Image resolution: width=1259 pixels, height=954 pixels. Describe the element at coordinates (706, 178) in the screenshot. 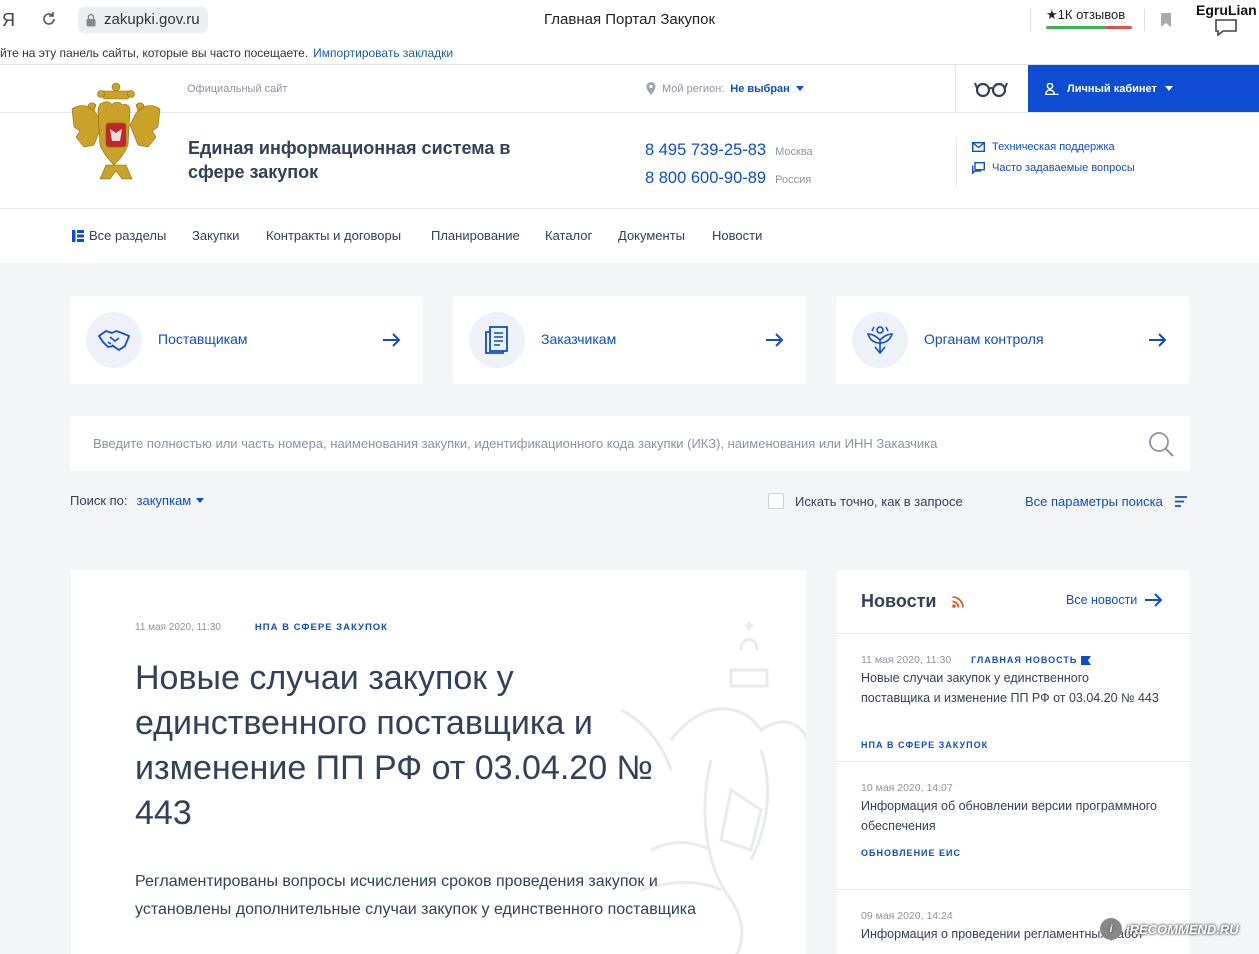

I see `phone-number: 8 800 600-90-89` at that location.